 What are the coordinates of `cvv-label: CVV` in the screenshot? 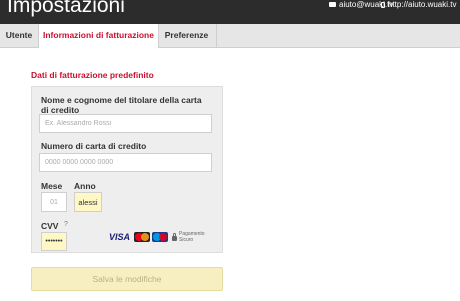 It's located at (50, 226).